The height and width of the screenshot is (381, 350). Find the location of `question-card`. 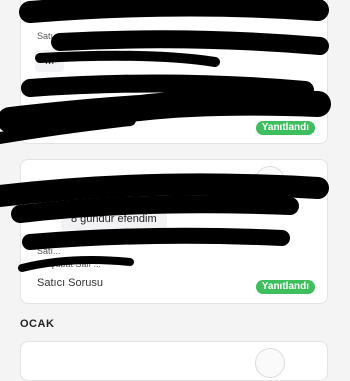

question-card is located at coordinates (174, 361).